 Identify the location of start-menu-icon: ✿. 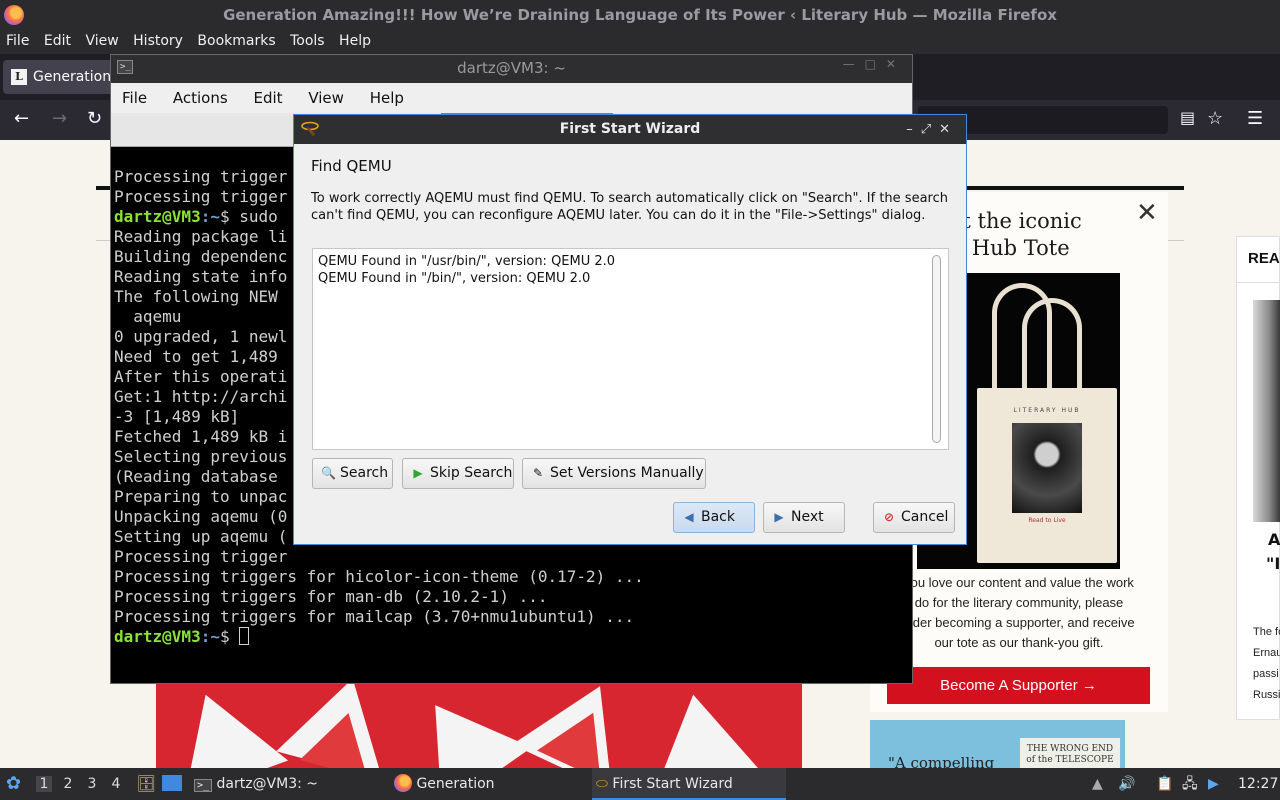
(13, 784).